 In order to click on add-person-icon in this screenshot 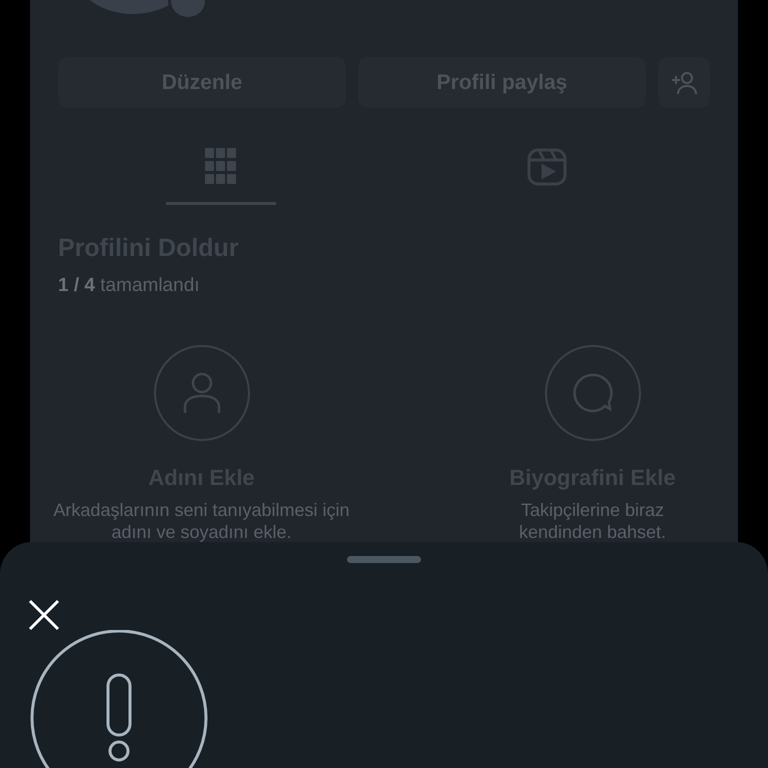, I will do `click(684, 82)`.